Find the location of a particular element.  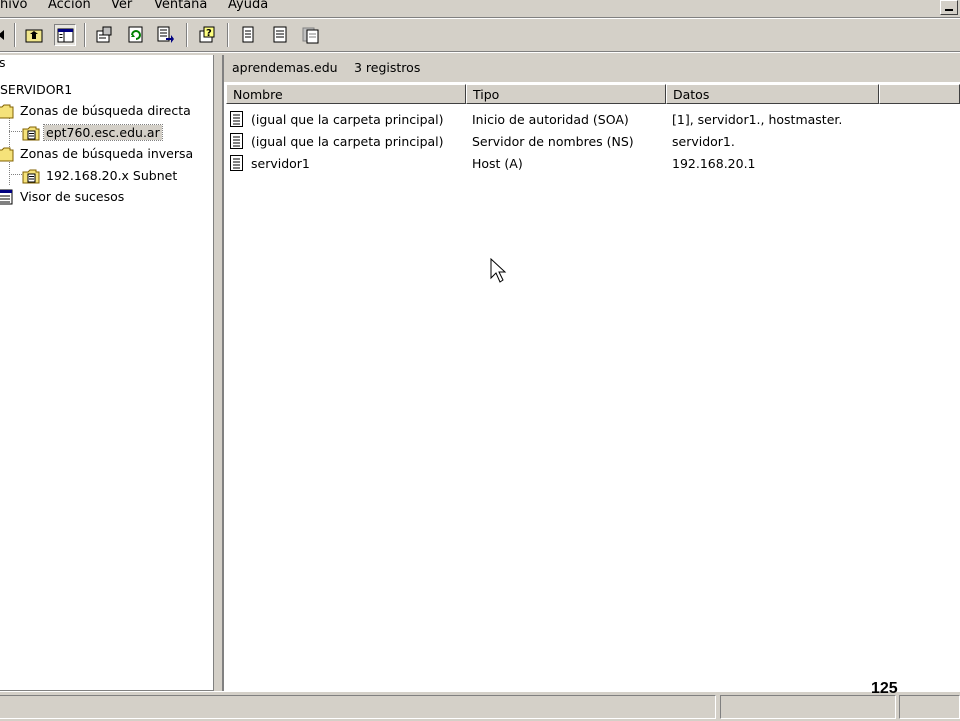

menu-archivo: hivo is located at coordinates (14, 6).